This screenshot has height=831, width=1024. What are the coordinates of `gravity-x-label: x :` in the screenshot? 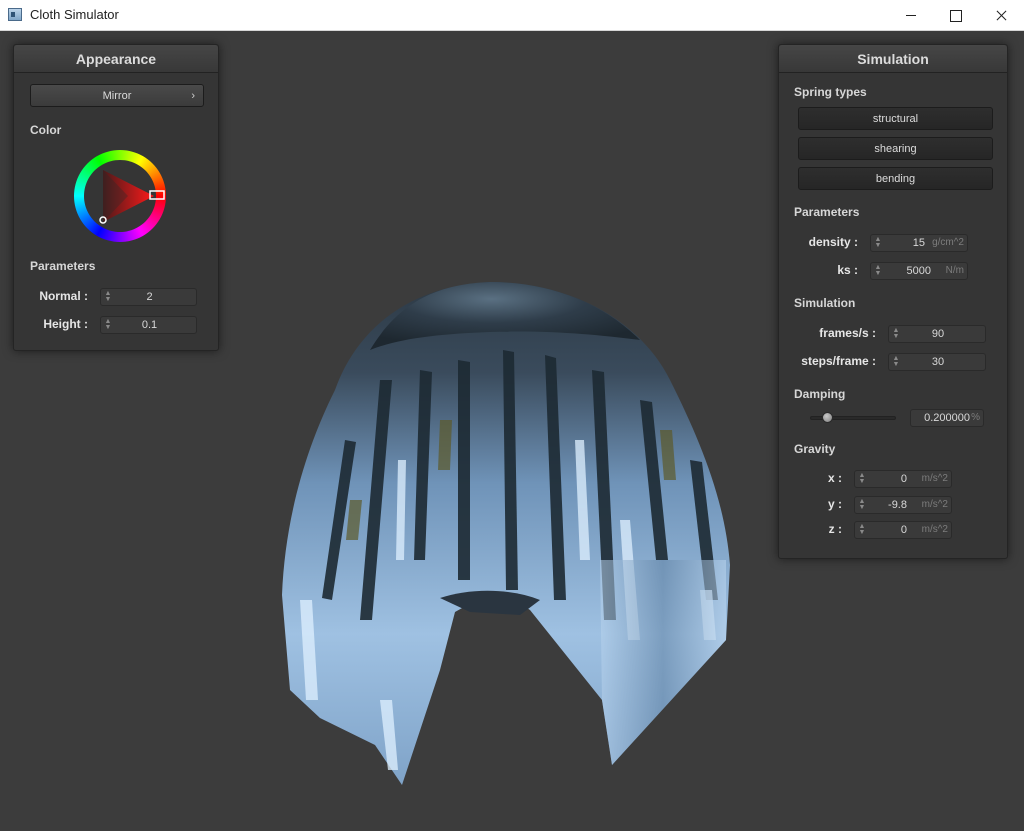 It's located at (834, 478).